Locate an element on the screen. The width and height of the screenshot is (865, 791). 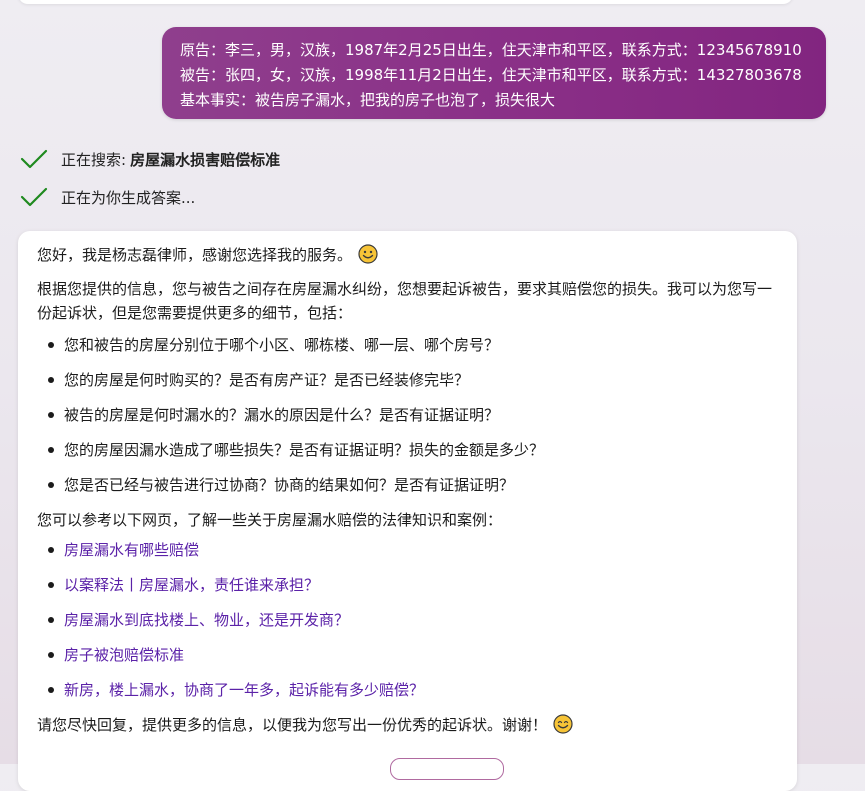
reference-link: 房屋漏水到底找楼上、物业，还是开发商？ is located at coordinates (206, 620).